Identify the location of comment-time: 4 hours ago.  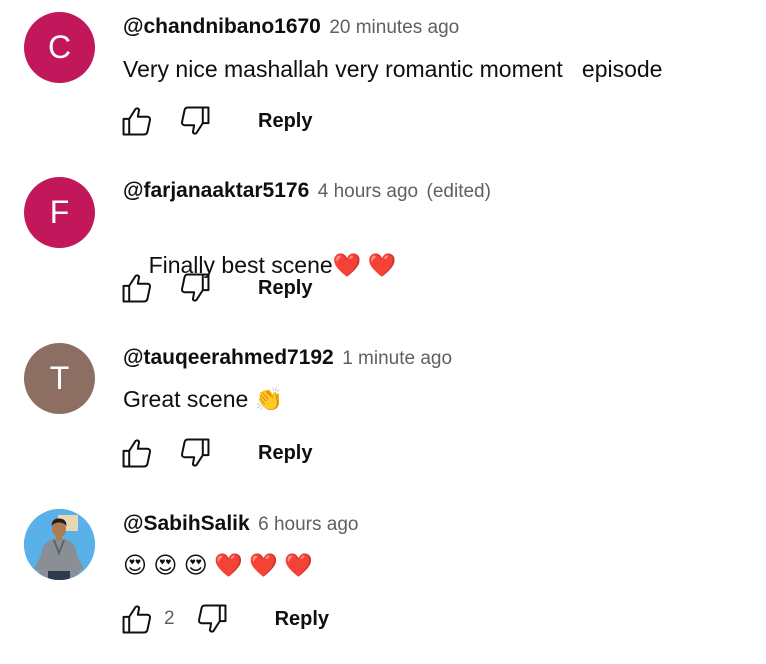
(368, 191).